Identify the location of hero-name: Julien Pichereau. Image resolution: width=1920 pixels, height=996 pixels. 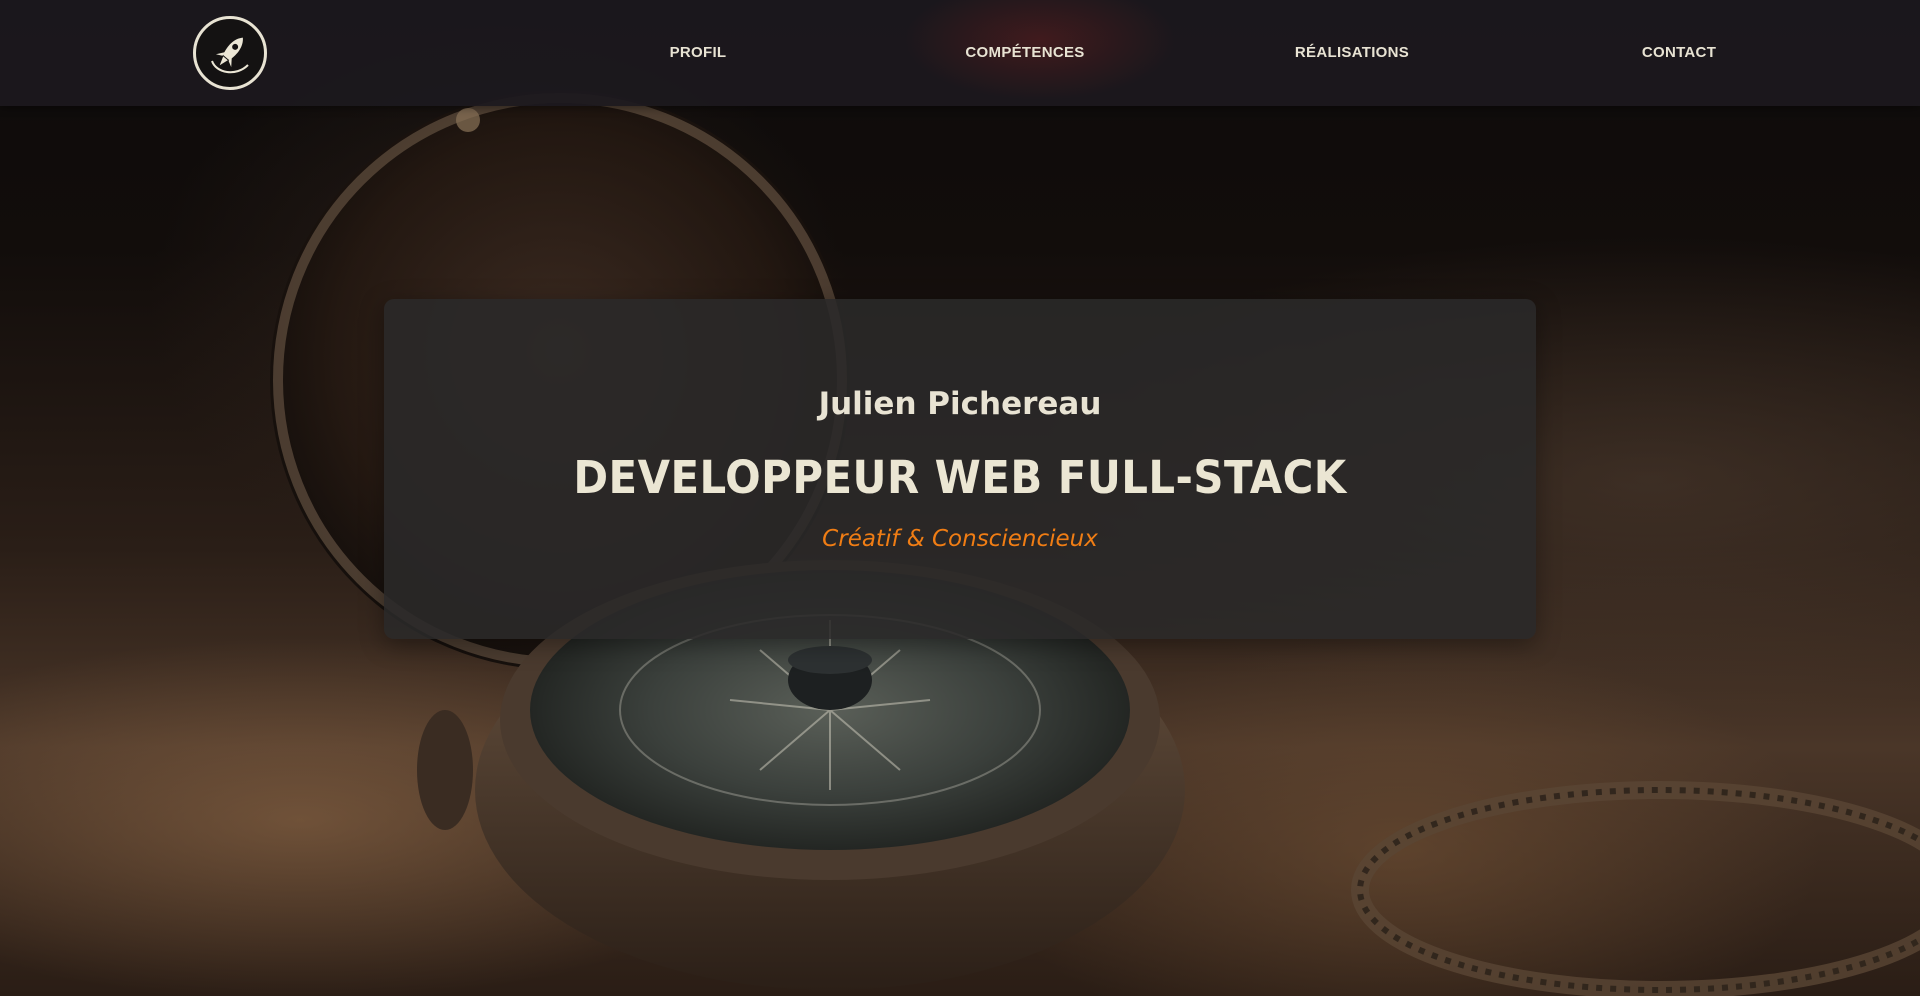
(960, 404).